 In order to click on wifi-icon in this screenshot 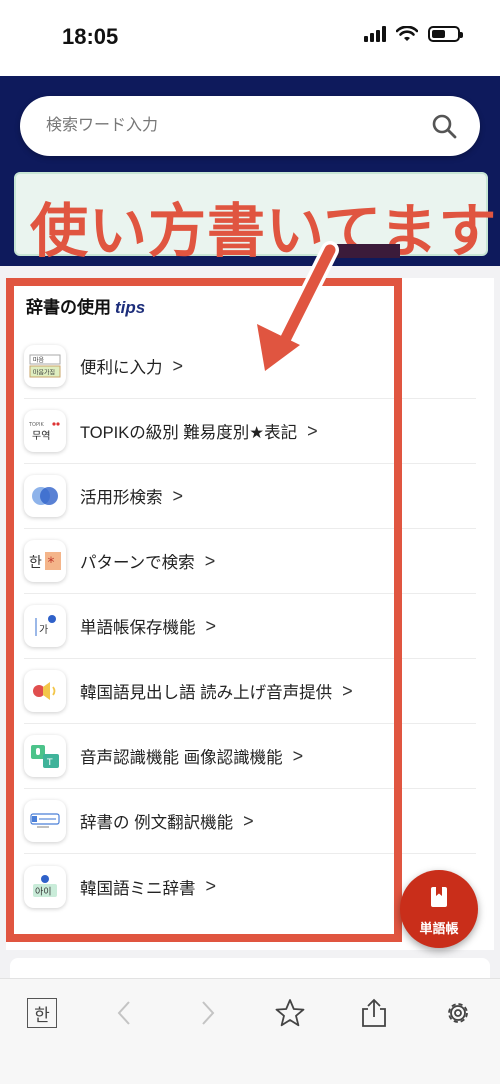, I will do `click(407, 33)`.